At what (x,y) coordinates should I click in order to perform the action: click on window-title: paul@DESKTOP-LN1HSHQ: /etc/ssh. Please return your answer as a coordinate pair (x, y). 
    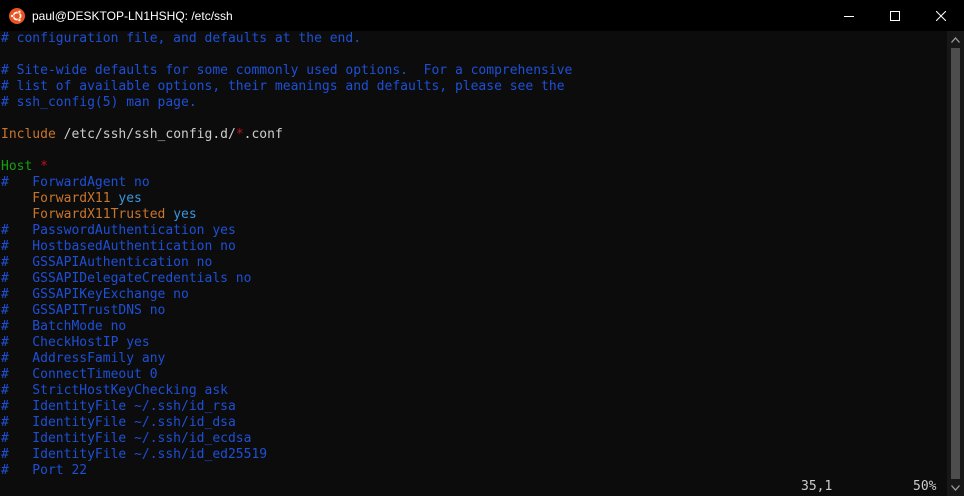
    Looking at the image, I should click on (132, 15).